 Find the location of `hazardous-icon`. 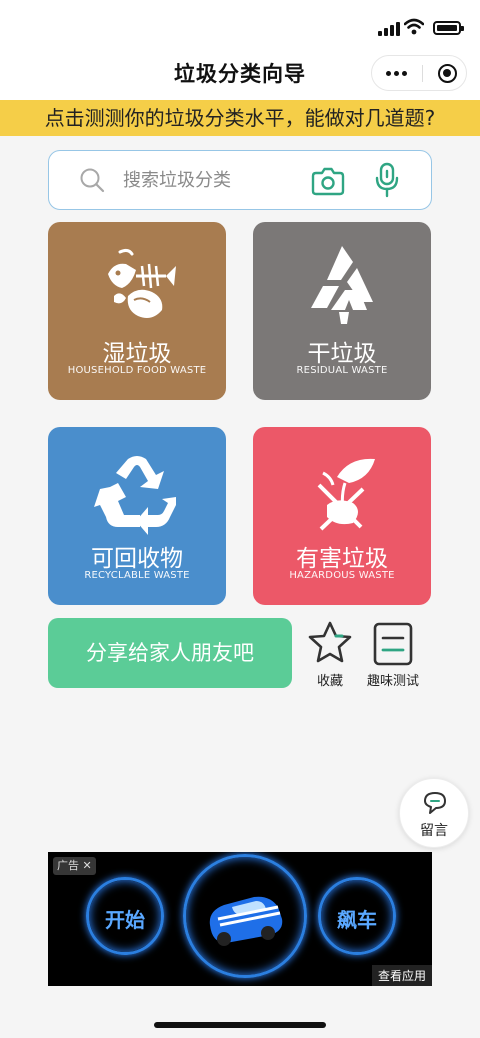

hazardous-icon is located at coordinates (346, 494).